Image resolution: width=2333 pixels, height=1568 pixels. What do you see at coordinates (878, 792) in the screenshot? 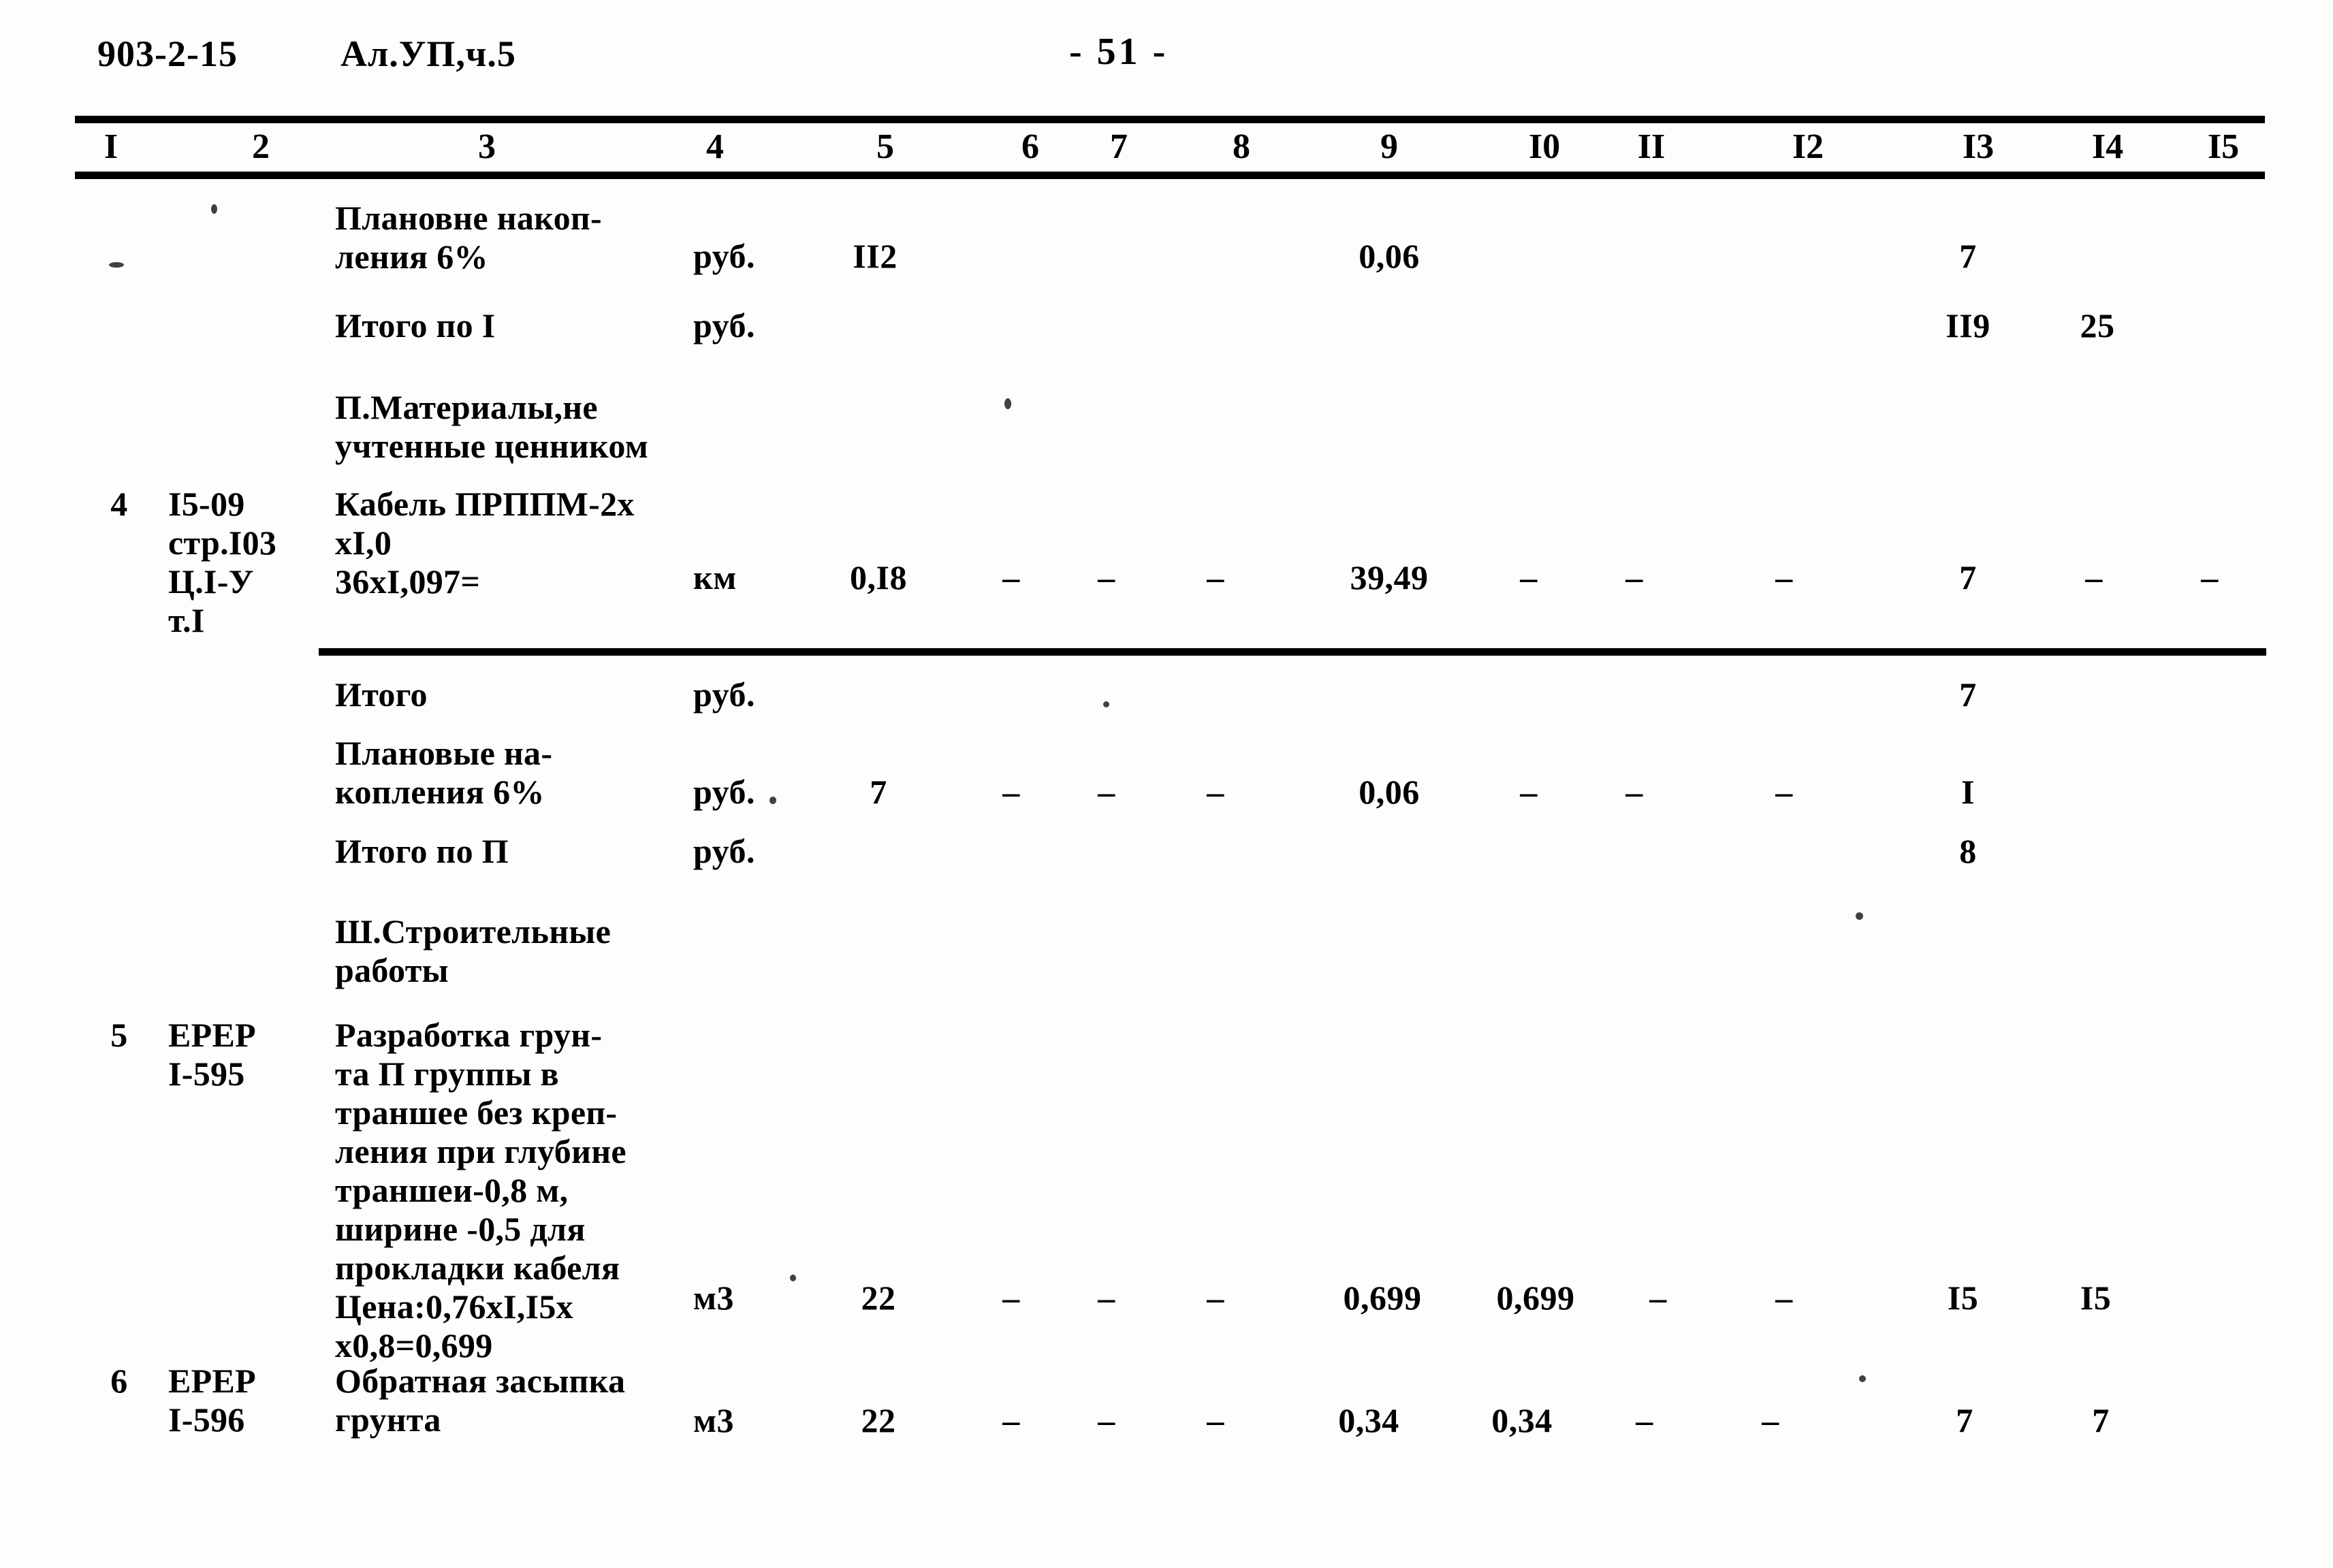
I see `row-col5: 7` at bounding box center [878, 792].